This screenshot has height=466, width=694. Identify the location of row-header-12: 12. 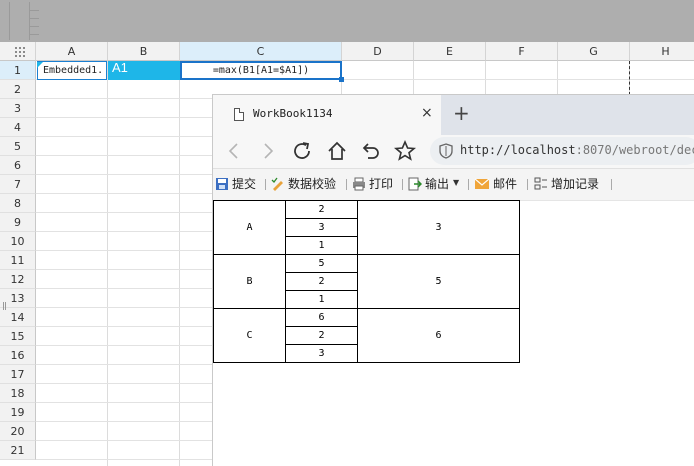
(18, 279).